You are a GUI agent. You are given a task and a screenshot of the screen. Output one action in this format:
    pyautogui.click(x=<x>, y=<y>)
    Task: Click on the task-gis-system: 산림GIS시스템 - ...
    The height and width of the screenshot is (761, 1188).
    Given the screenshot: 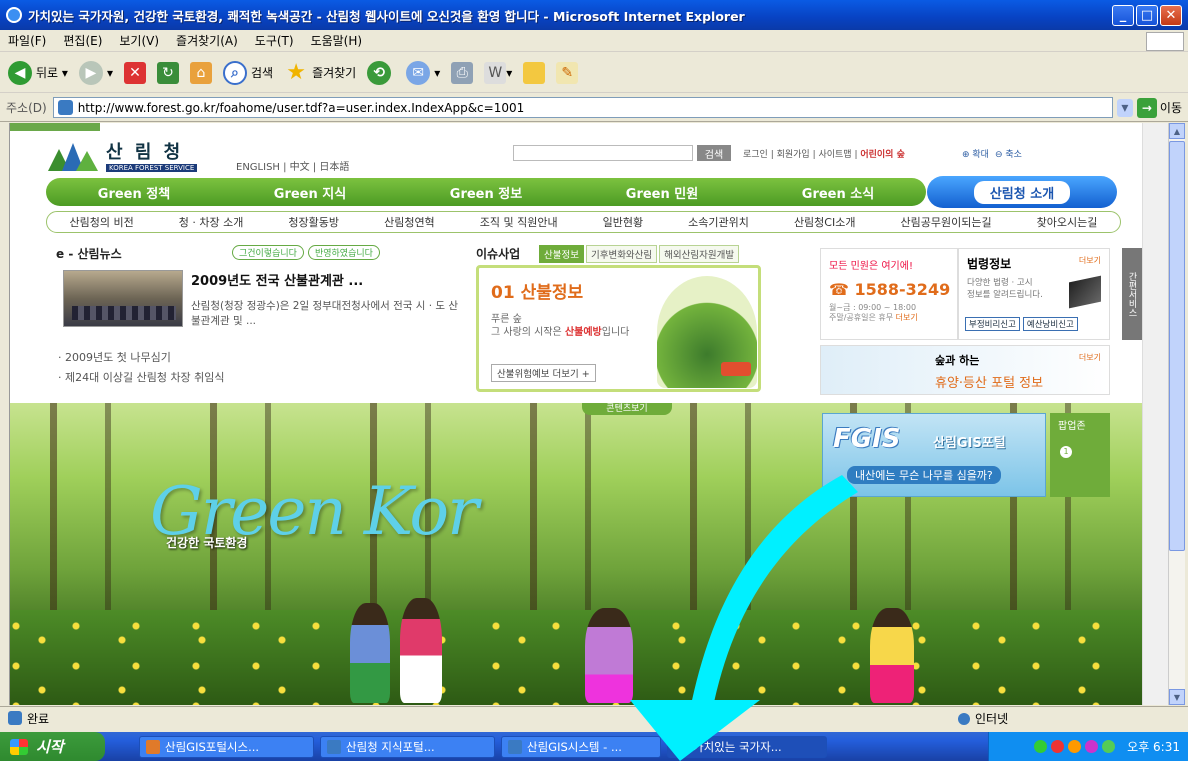 What is the action you would take?
    pyautogui.click(x=581, y=746)
    